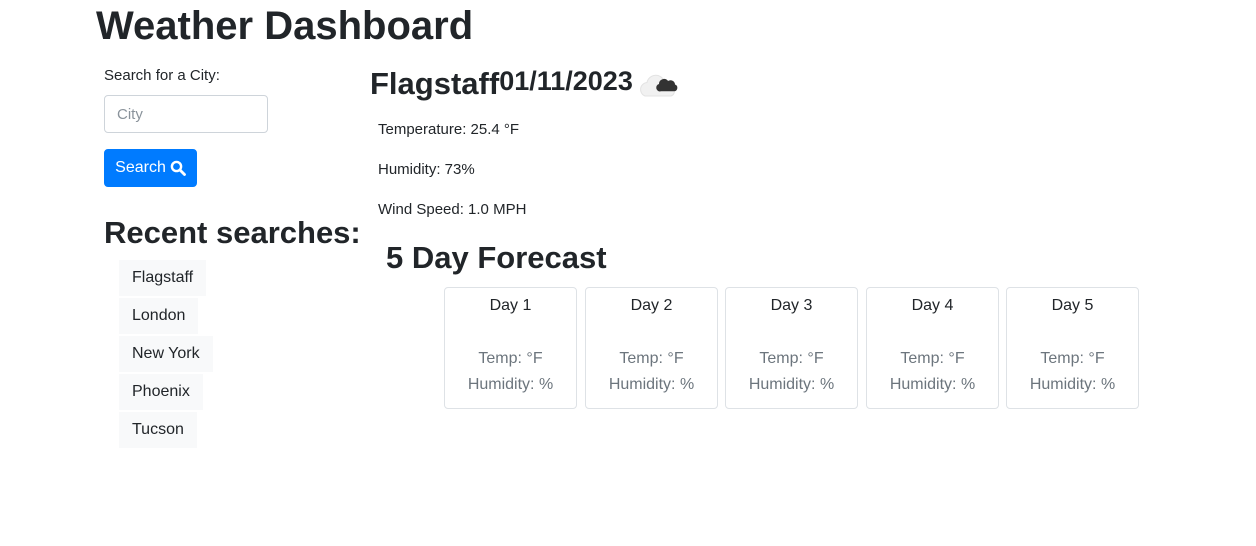 Image resolution: width=1256 pixels, height=546 pixels. I want to click on current-city: Flagstaff, so click(435, 83).